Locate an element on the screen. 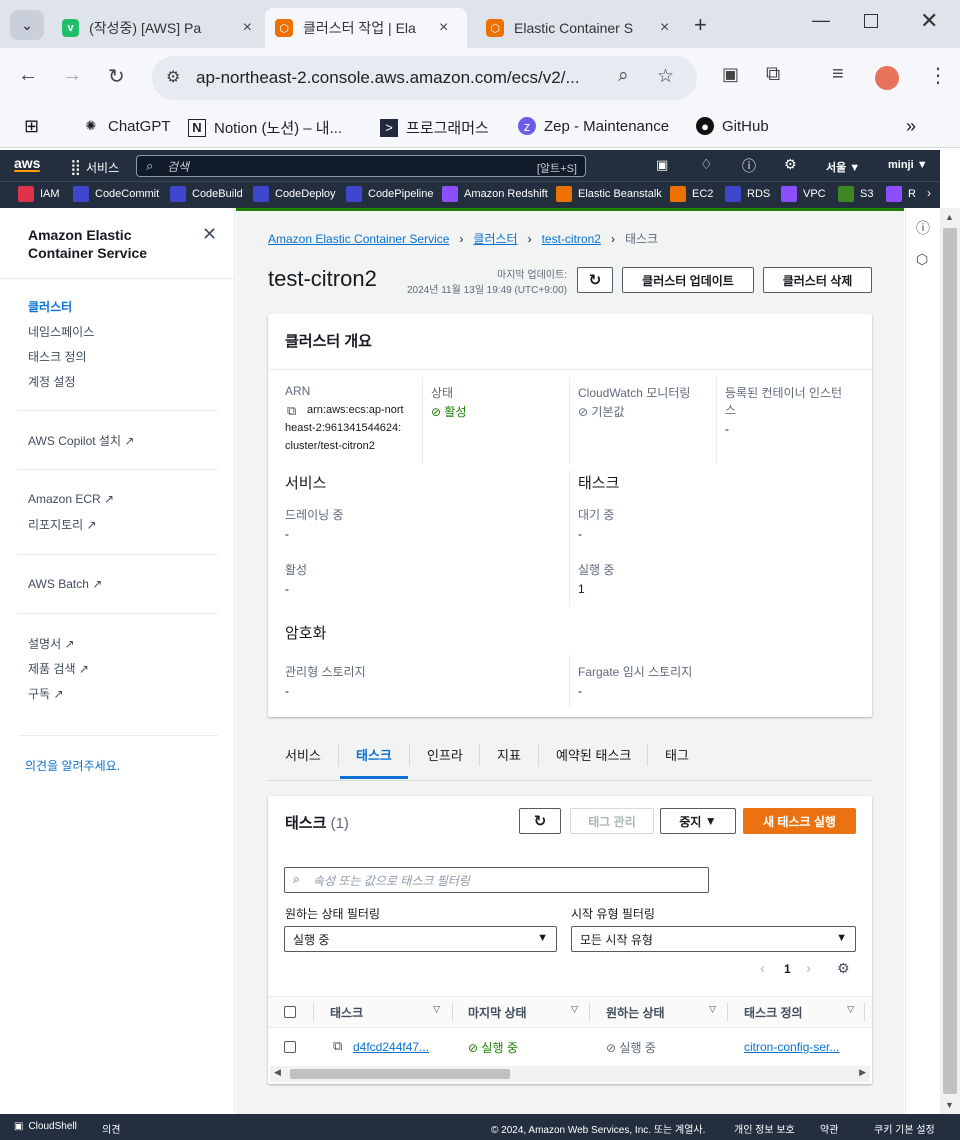  select-all-checkbox is located at coordinates (290, 1012).